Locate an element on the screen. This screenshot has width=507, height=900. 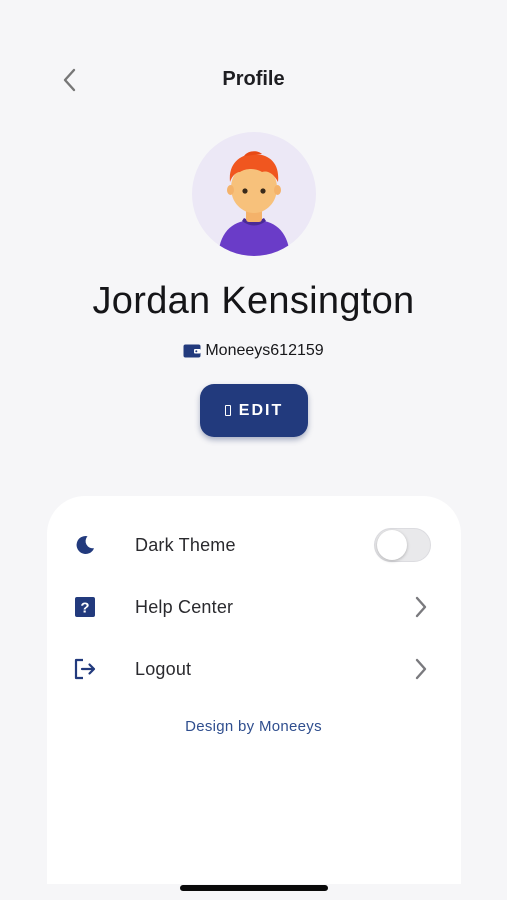
wallet-id: Moneeys612159 is located at coordinates (264, 350).